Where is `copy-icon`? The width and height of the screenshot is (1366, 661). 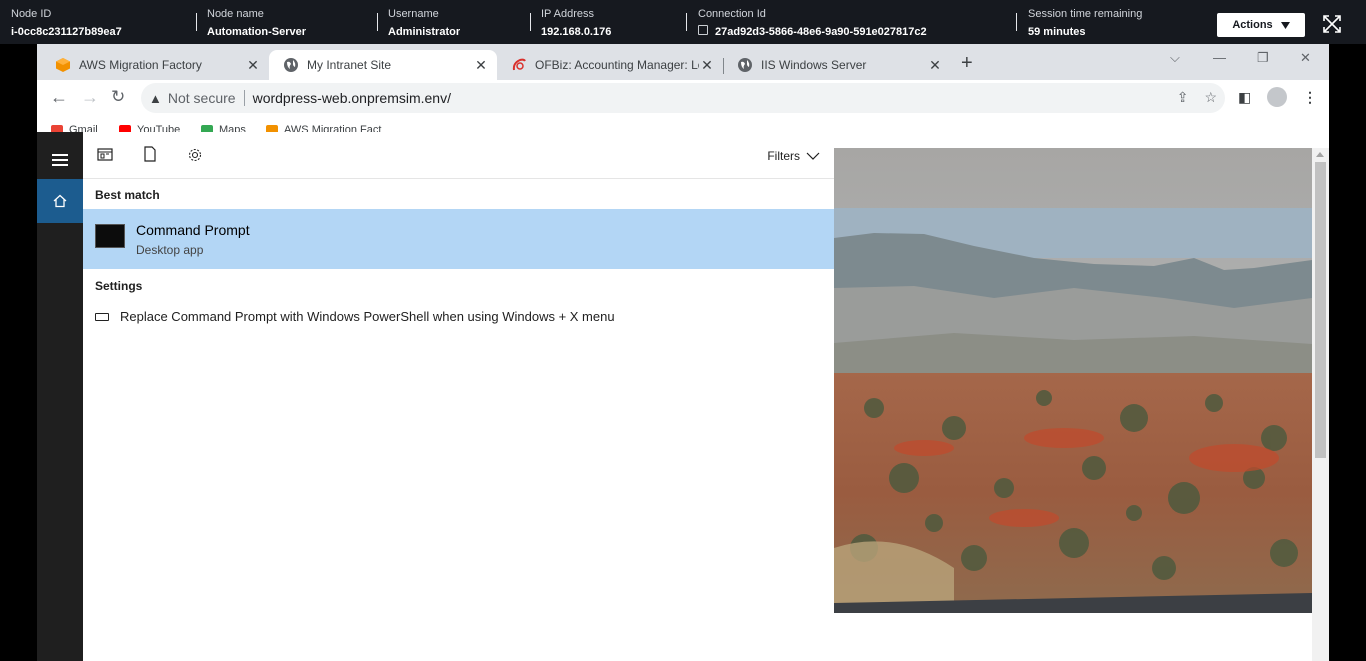 copy-icon is located at coordinates (703, 30).